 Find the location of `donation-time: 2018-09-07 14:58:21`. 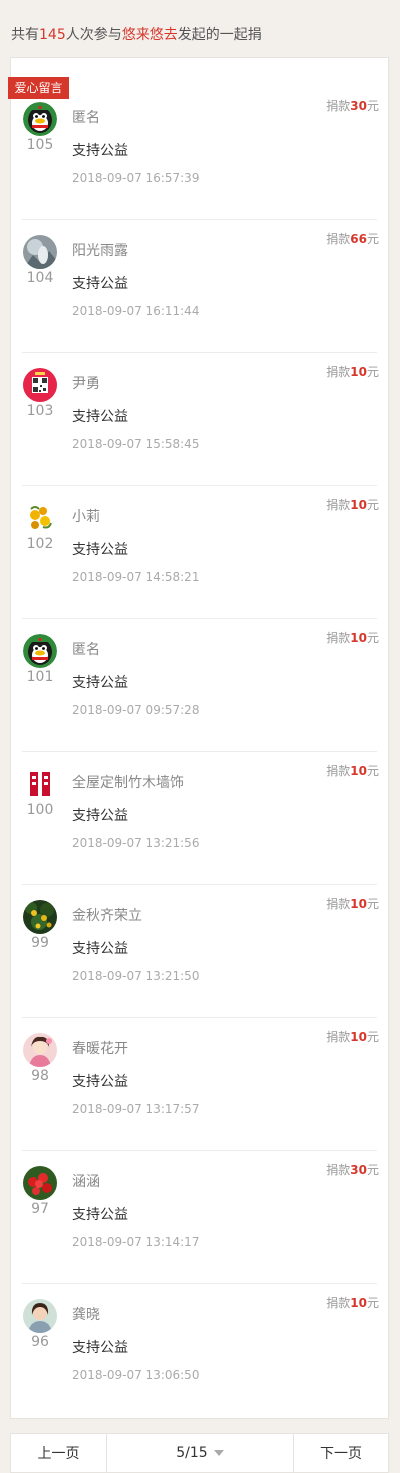

donation-time: 2018-09-07 14:58:21 is located at coordinates (136, 577).